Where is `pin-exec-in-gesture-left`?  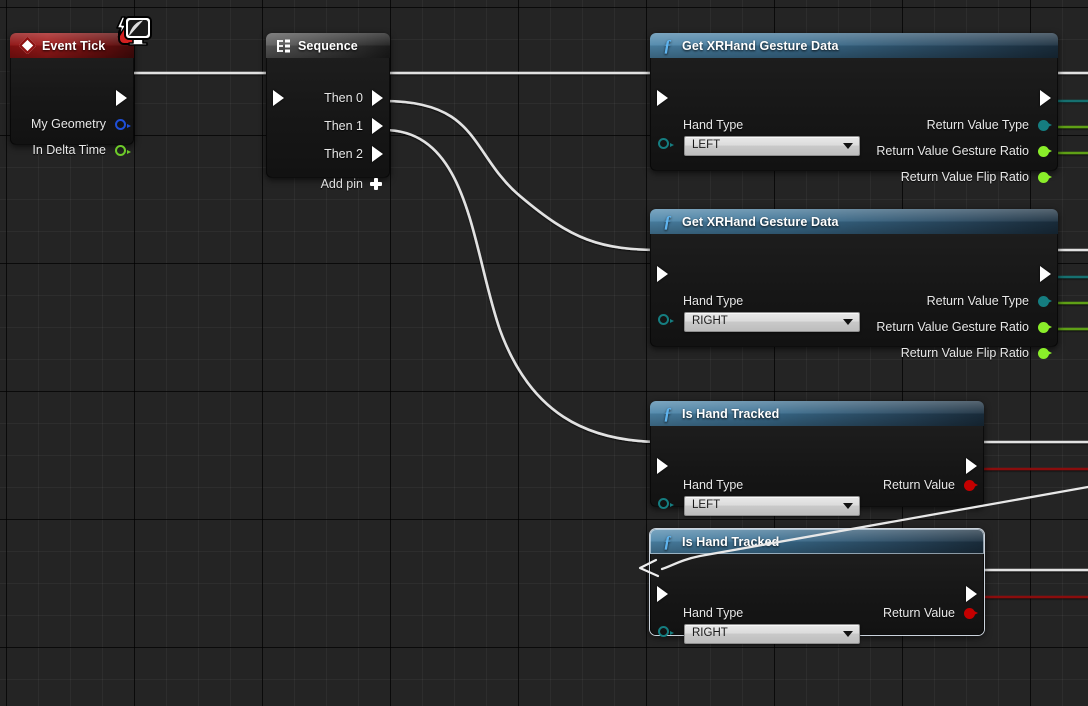
pin-exec-in-gesture-left is located at coordinates (662, 98).